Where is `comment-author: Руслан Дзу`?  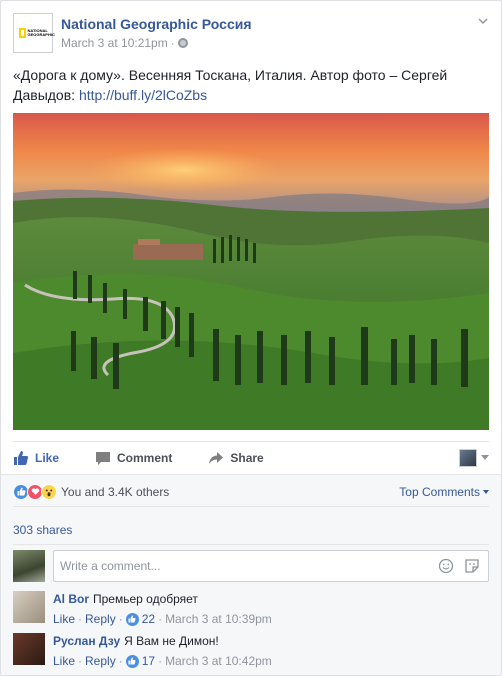 comment-author: Руслан Дзу is located at coordinates (86, 641).